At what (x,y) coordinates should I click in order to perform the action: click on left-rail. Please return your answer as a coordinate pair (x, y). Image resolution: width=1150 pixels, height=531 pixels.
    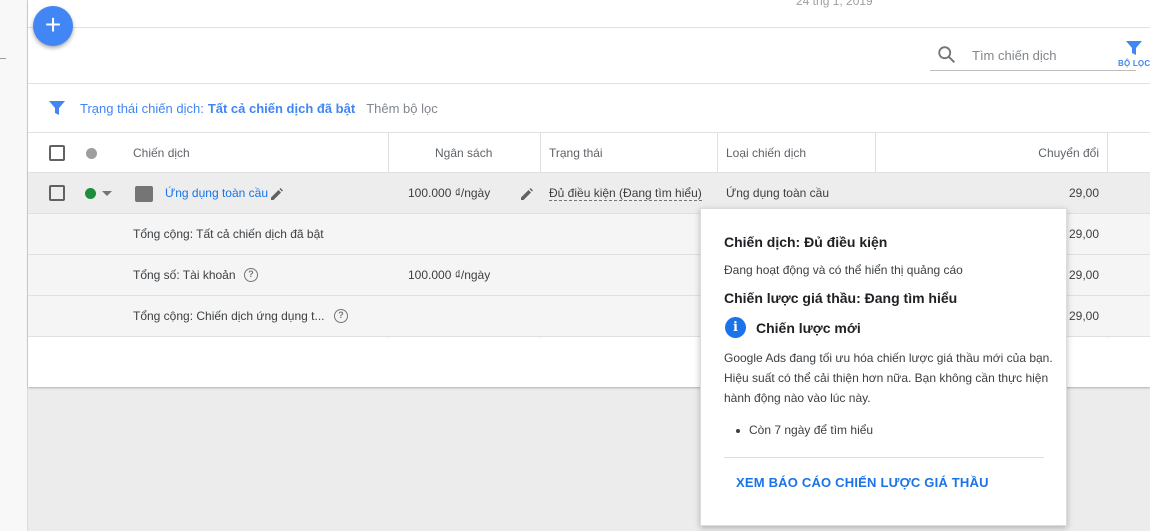
    Looking at the image, I should click on (14, 265).